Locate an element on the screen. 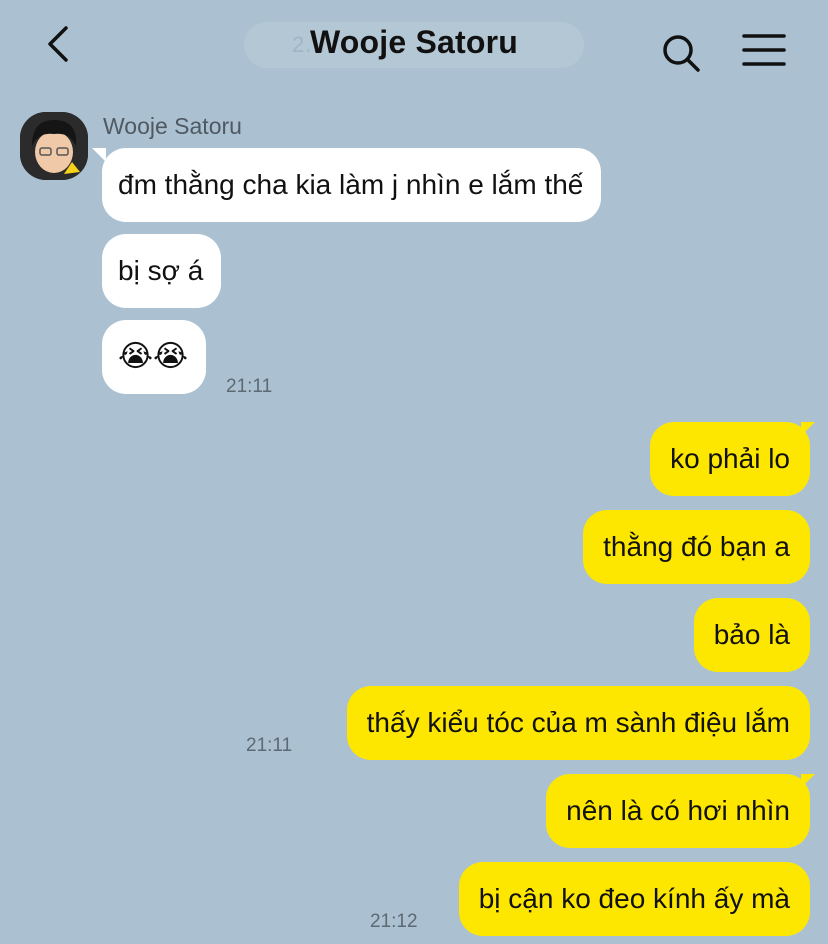 Image resolution: width=828 pixels, height=944 pixels. outgoing-message: thấy kiểu tóc của m sành điệu lắm is located at coordinates (578, 723).